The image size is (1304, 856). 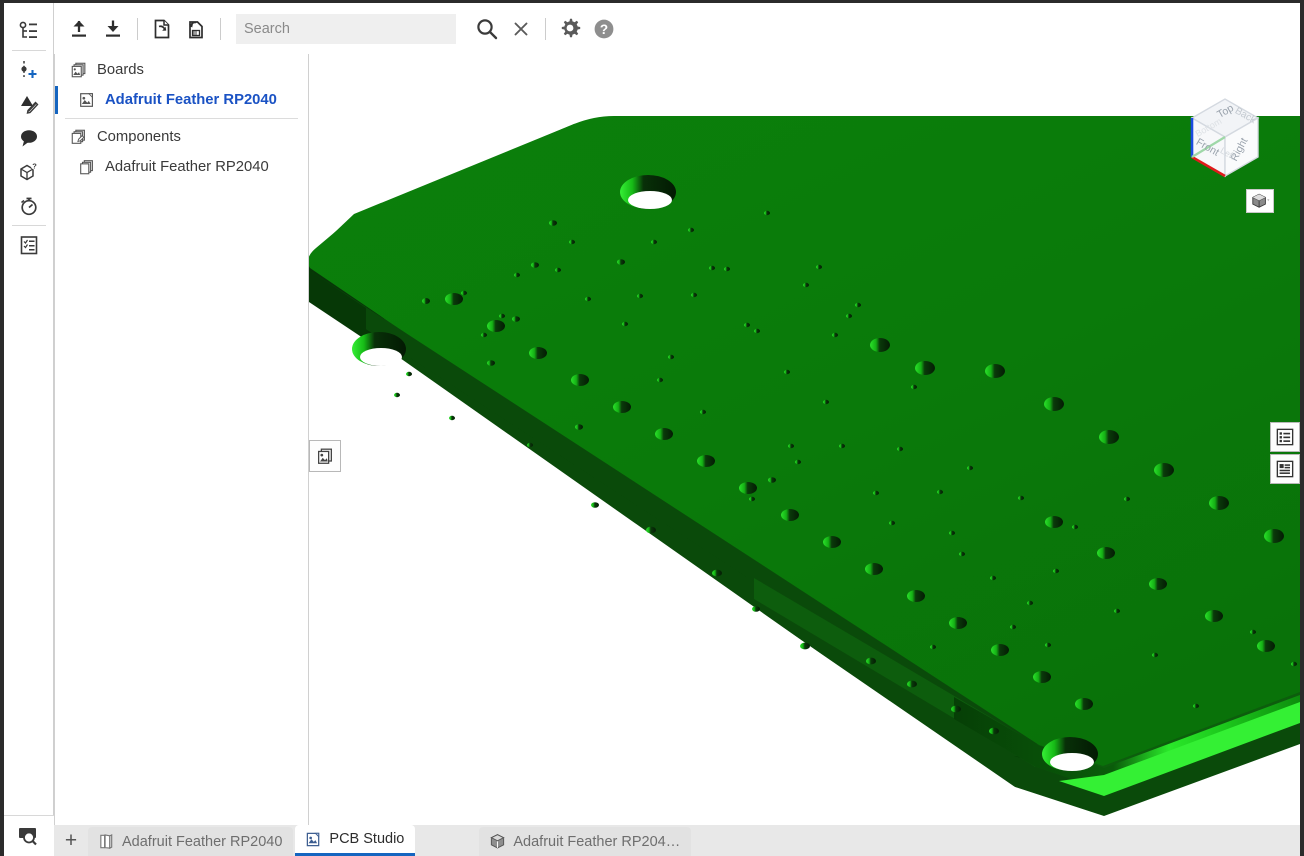 I want to click on copy-document-icon, so click(x=162, y=28).